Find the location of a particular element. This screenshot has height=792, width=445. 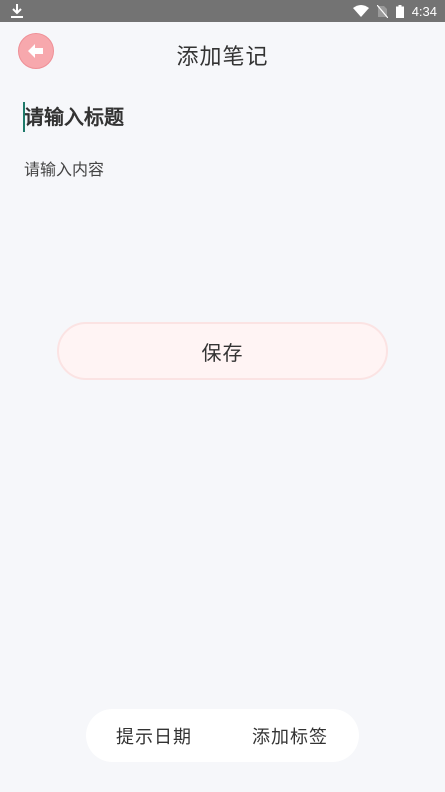

status-icons: 4:34 is located at coordinates (394, 11).